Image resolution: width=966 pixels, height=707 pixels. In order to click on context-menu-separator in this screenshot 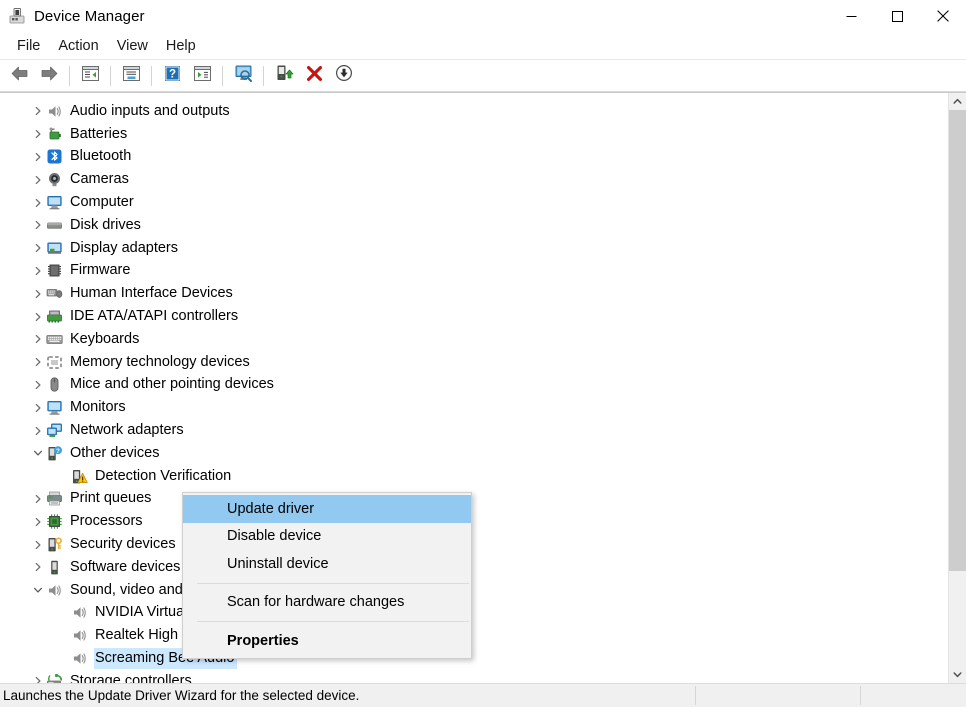, I will do `click(333, 621)`.